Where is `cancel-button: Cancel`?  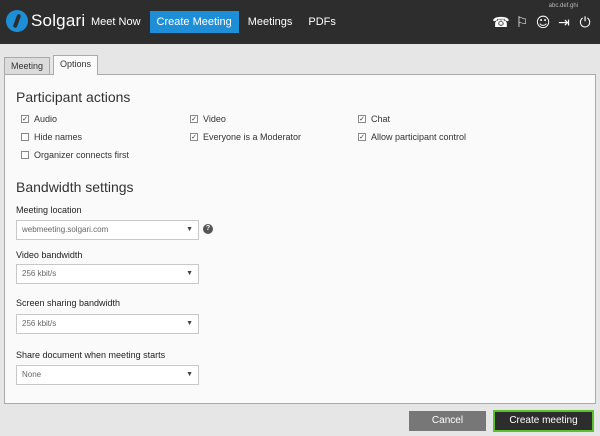 cancel-button: Cancel is located at coordinates (447, 421).